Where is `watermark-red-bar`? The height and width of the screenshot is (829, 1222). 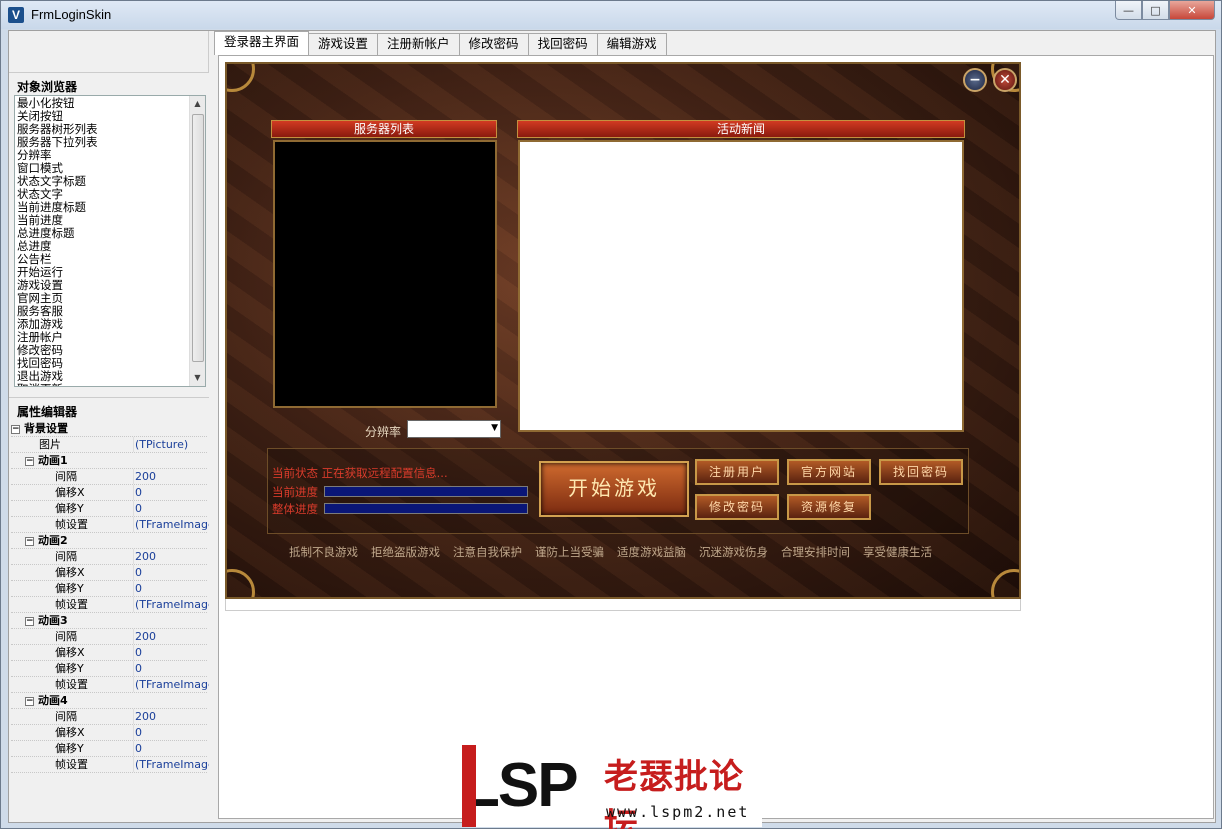
watermark-red-bar is located at coordinates (469, 786).